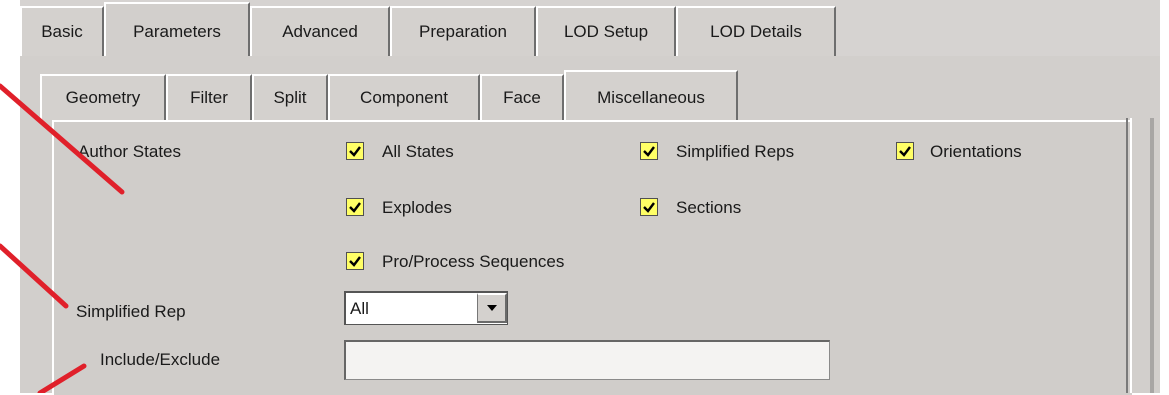 The image size is (1169, 395). I want to click on tab-label: Face, so click(522, 97).